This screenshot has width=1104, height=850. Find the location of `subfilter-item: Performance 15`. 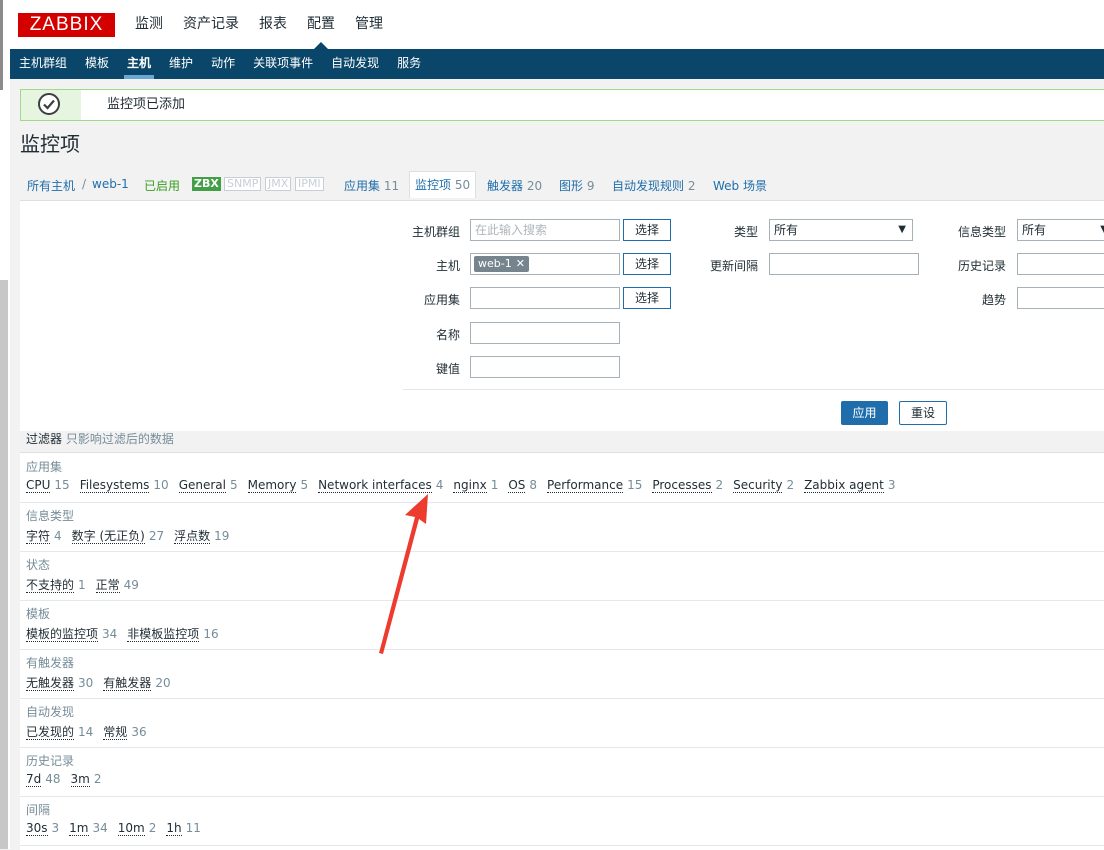

subfilter-item: Performance 15 is located at coordinates (594, 485).